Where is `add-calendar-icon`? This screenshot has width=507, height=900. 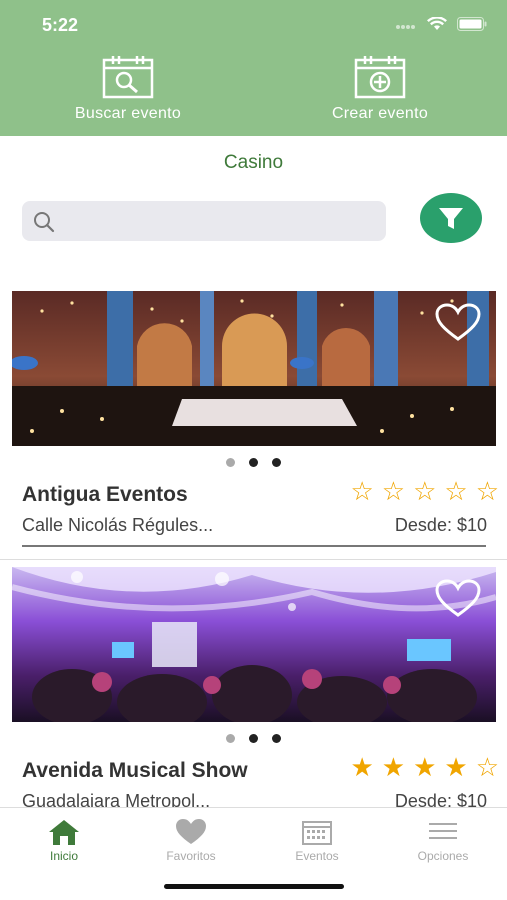
add-calendar-icon is located at coordinates (380, 77).